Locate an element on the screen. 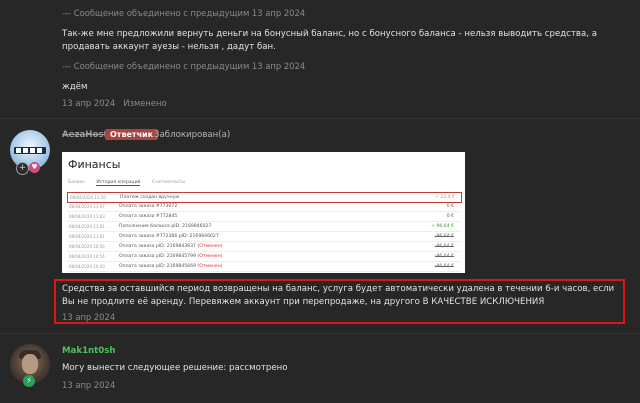  tab-history: История операций is located at coordinates (118, 183).